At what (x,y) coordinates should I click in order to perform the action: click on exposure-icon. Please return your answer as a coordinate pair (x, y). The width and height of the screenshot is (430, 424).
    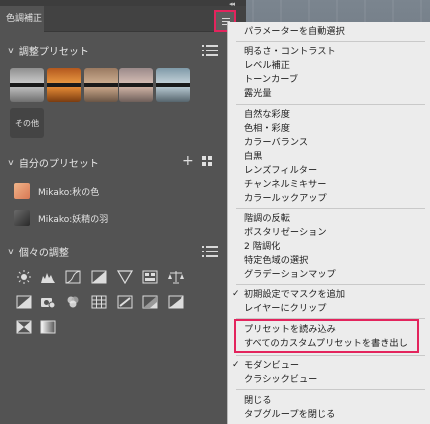
    Looking at the image, I should click on (99, 277).